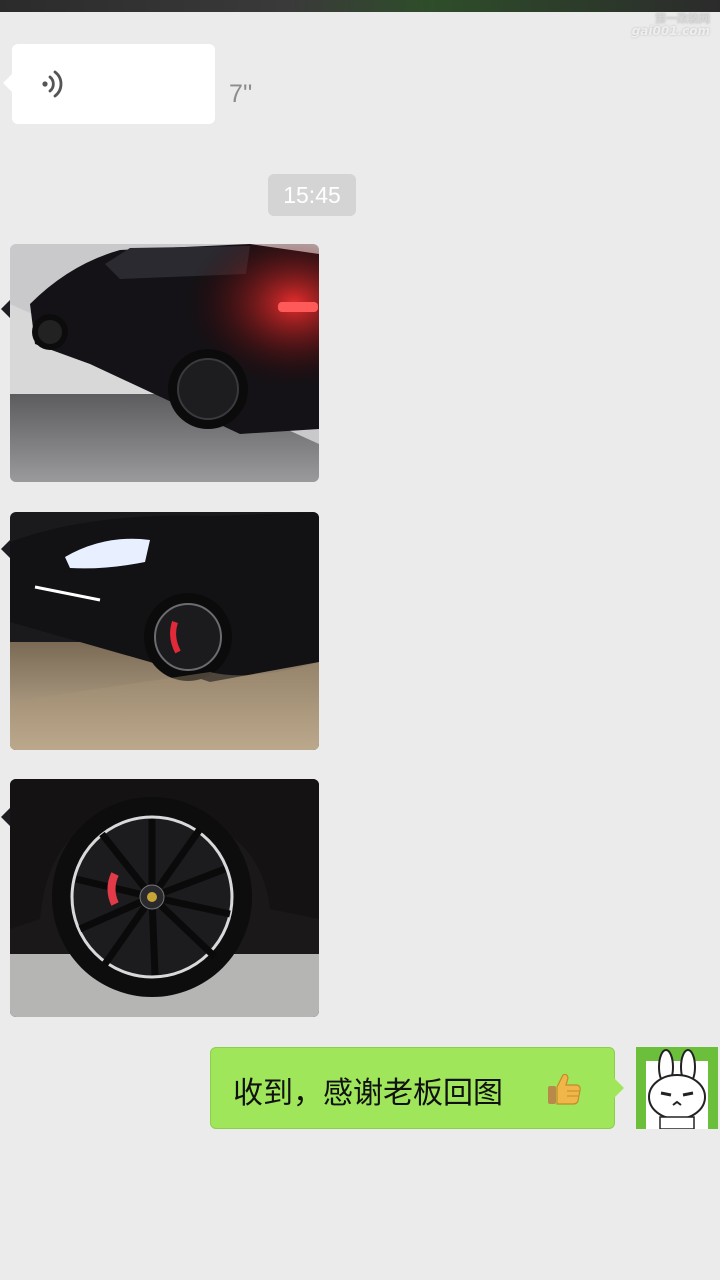 This screenshot has height=1280, width=720. I want to click on rabbit-avatar-icon, so click(677, 1088).